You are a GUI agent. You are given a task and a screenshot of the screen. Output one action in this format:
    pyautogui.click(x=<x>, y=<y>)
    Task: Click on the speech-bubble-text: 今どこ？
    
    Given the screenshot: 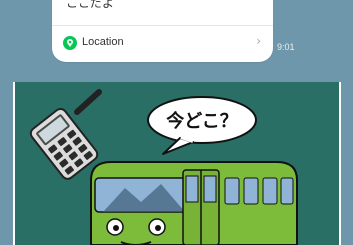 What is the action you would take?
    pyautogui.click(x=201, y=121)
    